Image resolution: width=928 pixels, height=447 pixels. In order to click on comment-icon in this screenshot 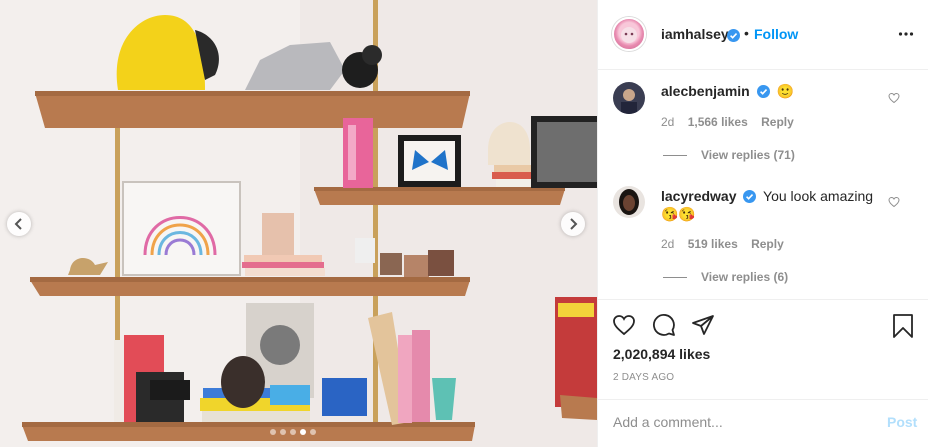, I will do `click(664, 325)`.